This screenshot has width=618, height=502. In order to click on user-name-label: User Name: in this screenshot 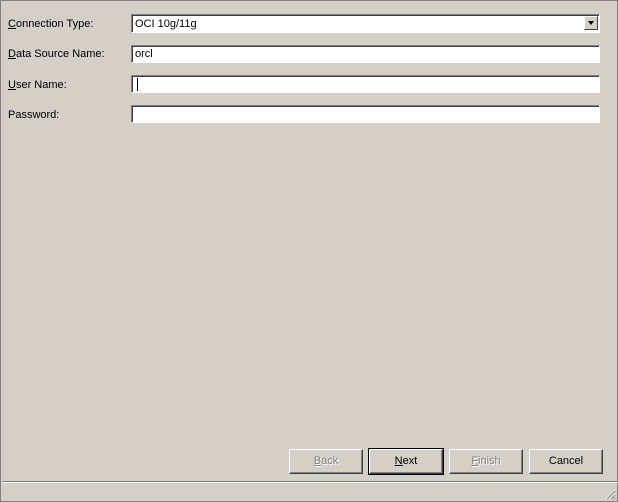, I will do `click(37, 85)`.